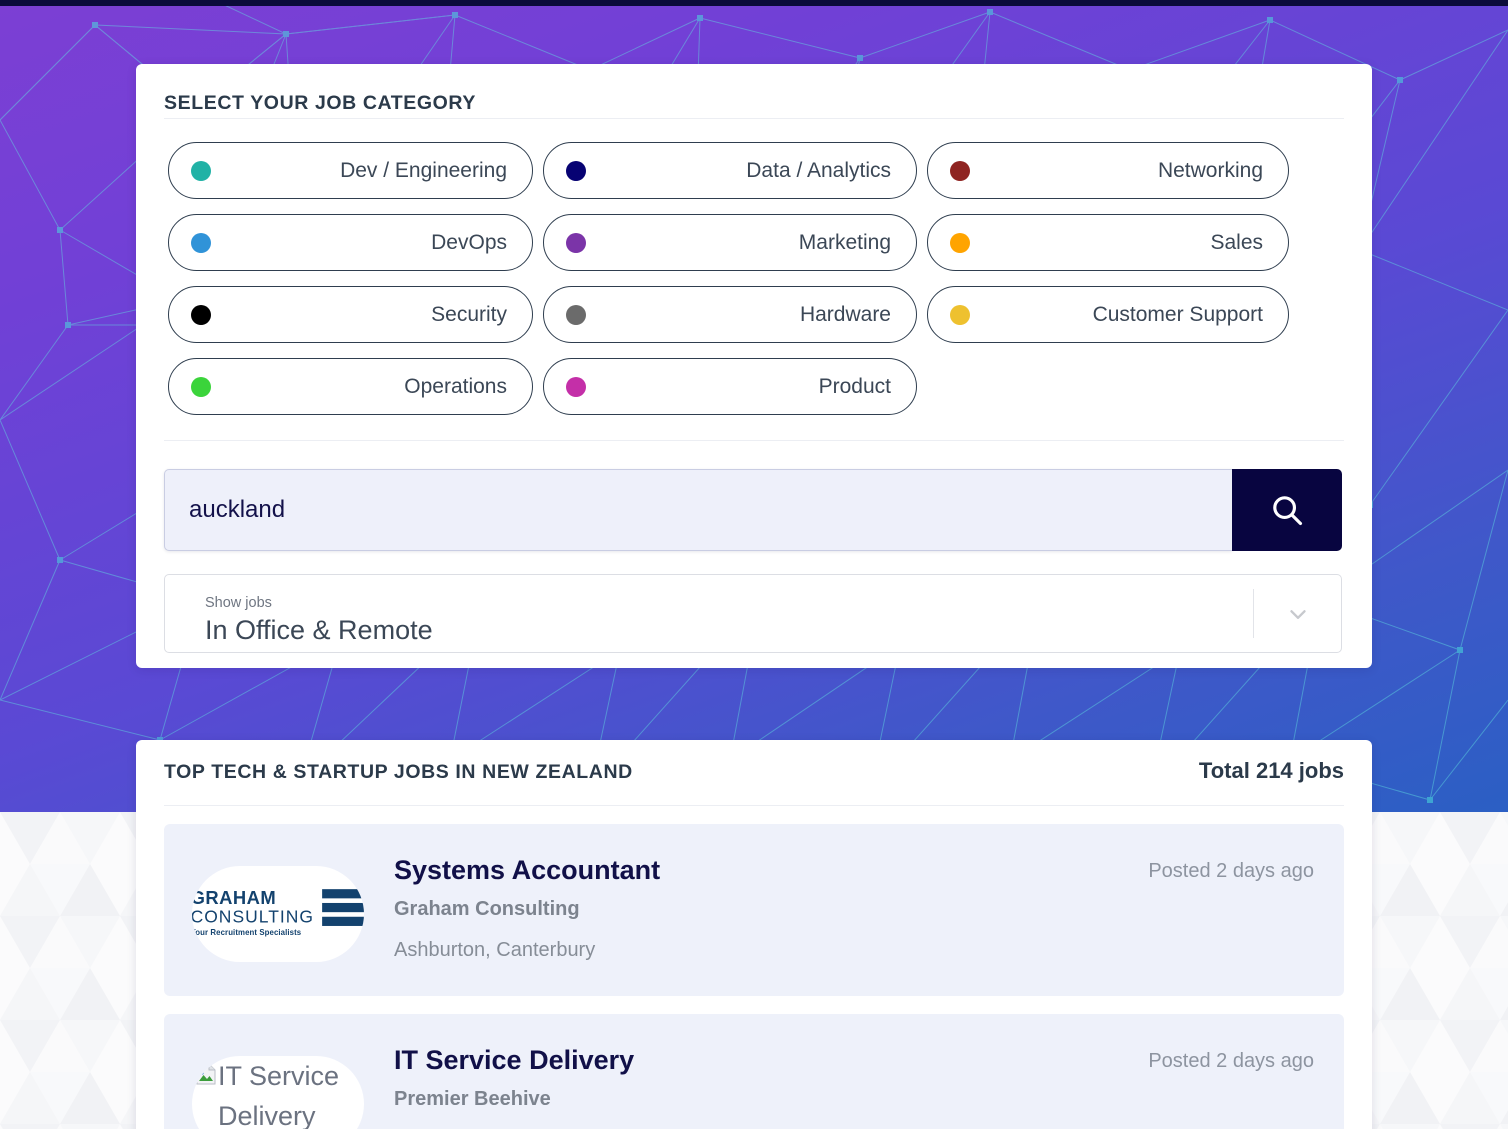 The height and width of the screenshot is (1129, 1508). I want to click on show-jobs-value: In Office & Remote, so click(319, 629).